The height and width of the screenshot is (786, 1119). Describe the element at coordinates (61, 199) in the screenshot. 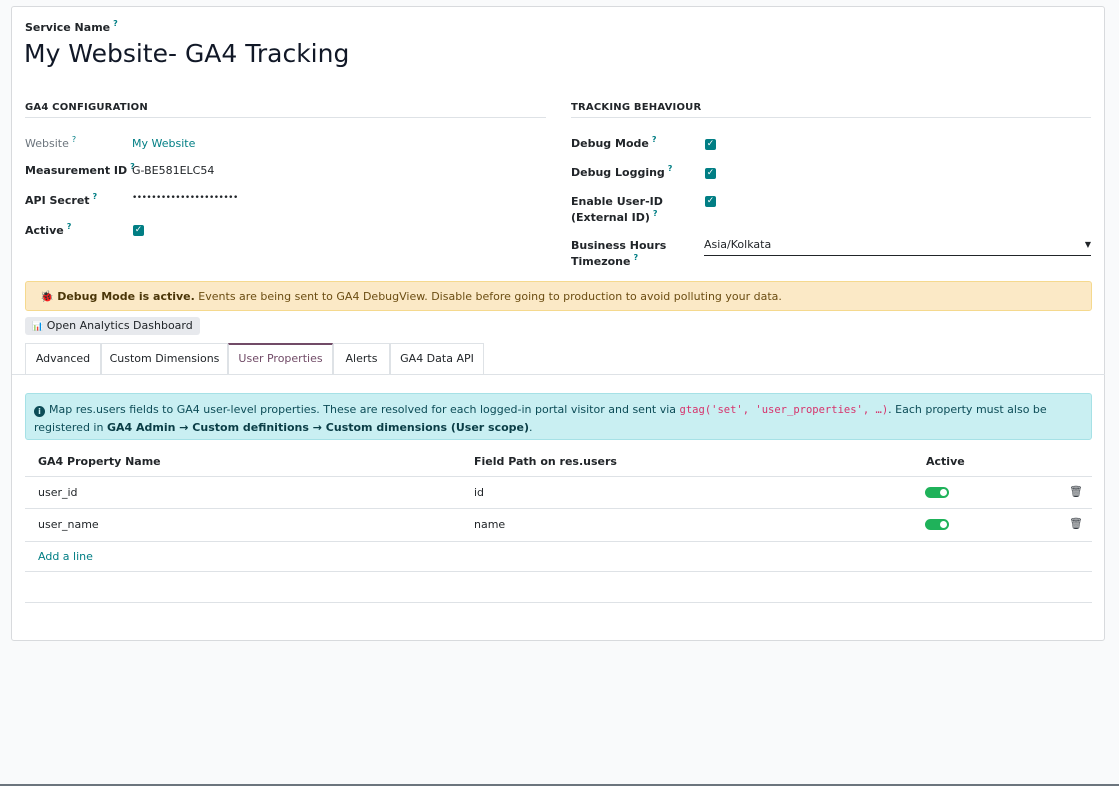

I see `api-secret-label: API Secret?` at that location.